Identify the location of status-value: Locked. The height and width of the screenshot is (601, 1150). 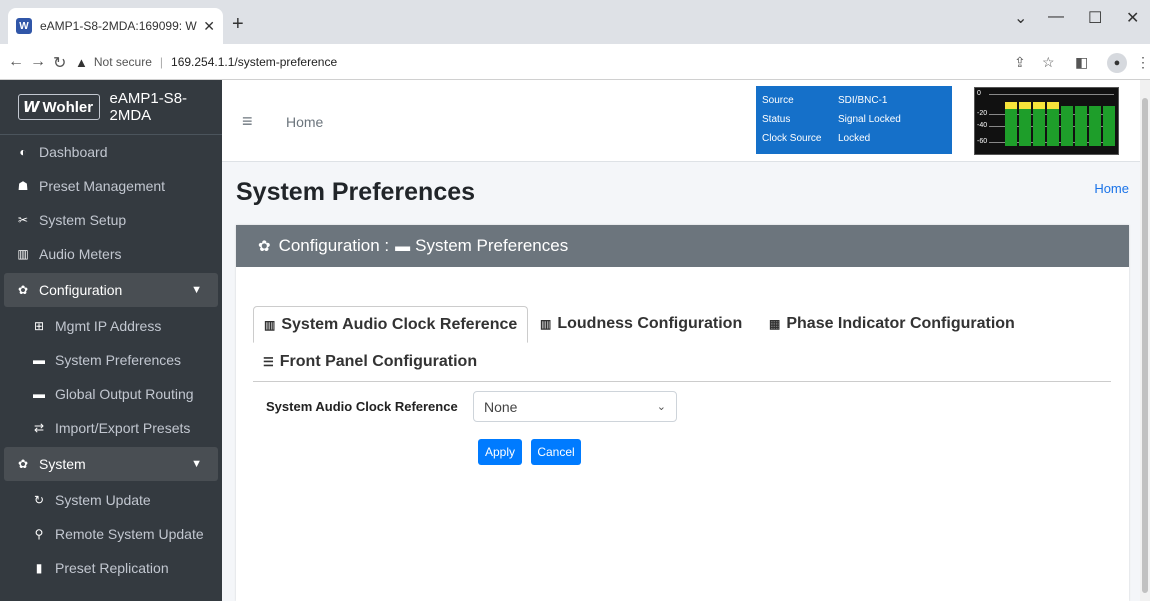
(854, 138).